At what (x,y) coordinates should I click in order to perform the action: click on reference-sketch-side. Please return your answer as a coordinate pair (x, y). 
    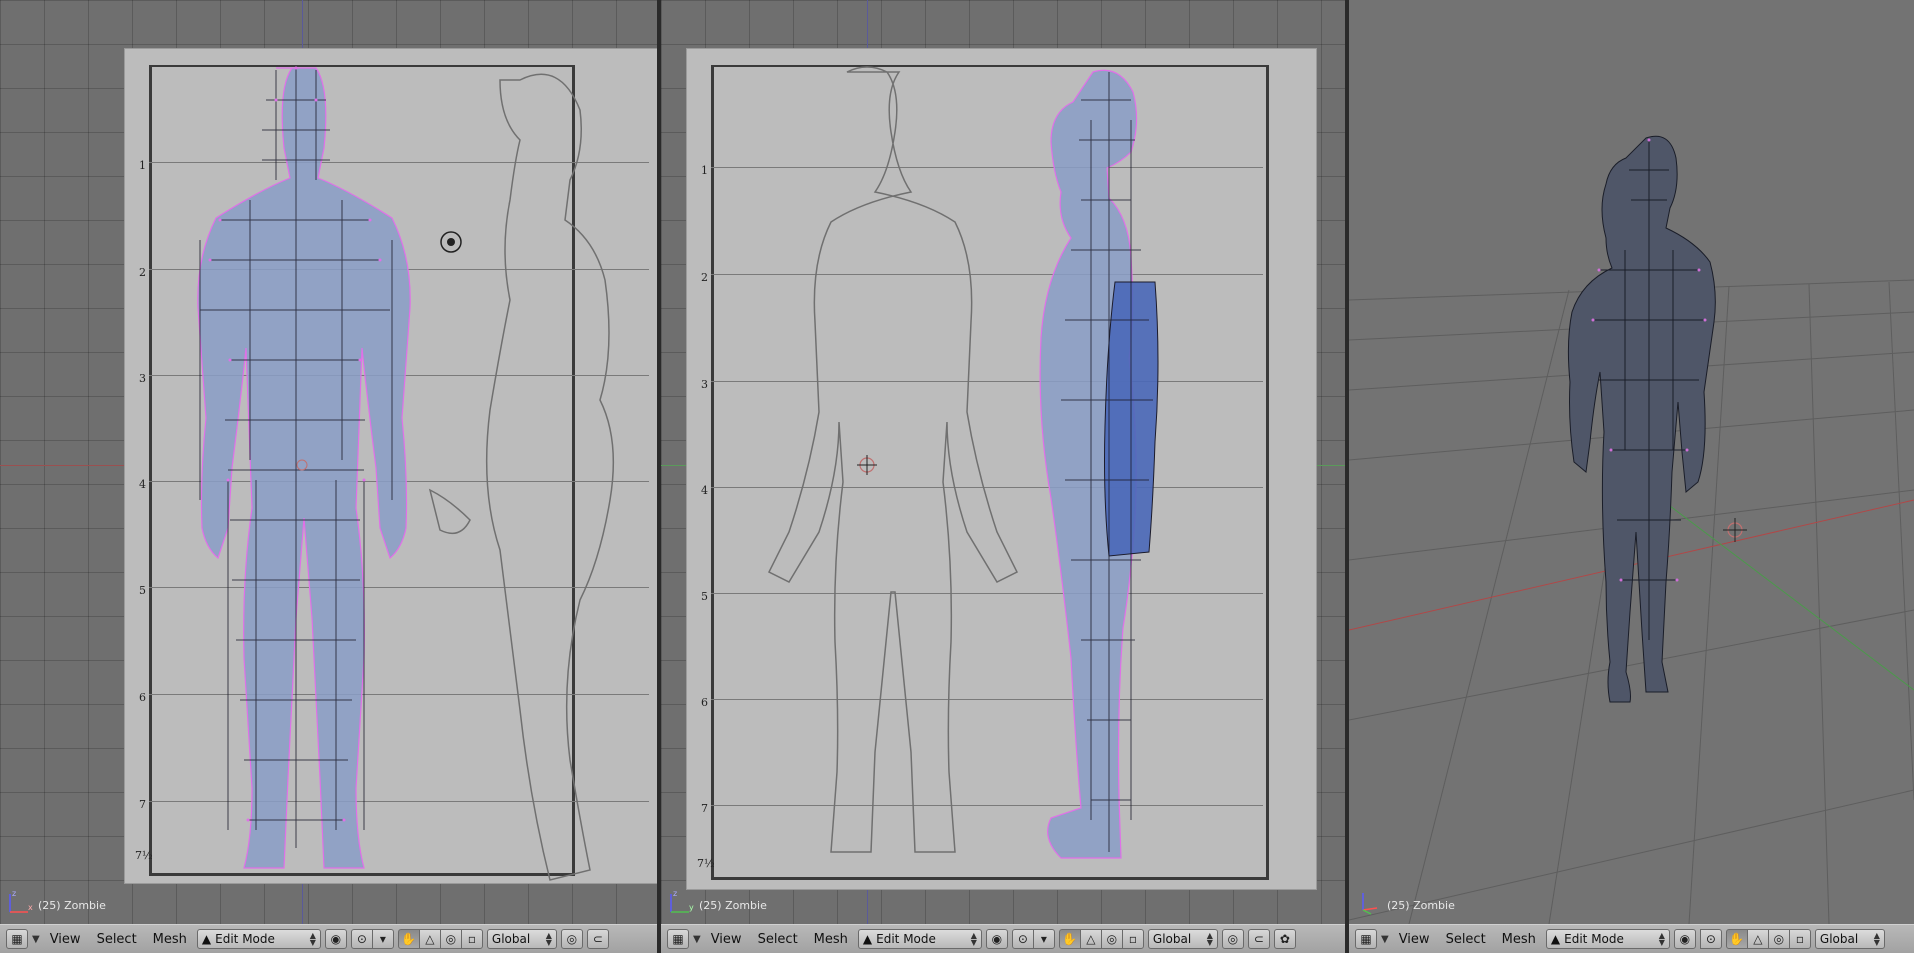
    Looking at the image, I should click on (521, 477).